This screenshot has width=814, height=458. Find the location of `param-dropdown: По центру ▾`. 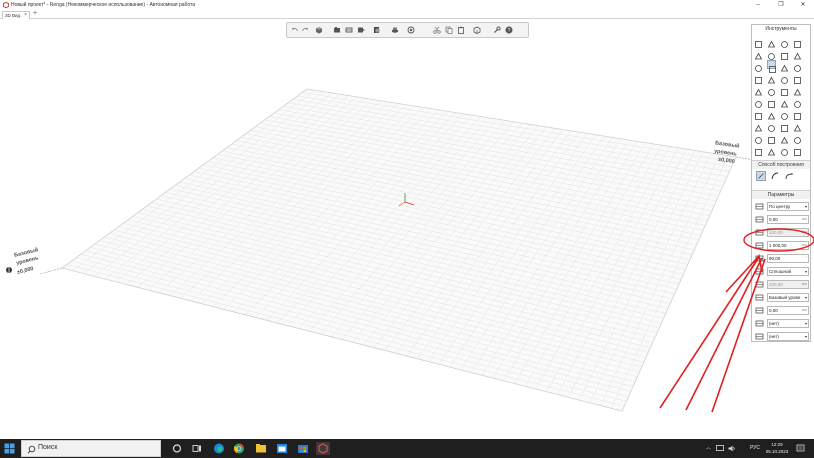

param-dropdown: По центру ▾ is located at coordinates (788, 206).